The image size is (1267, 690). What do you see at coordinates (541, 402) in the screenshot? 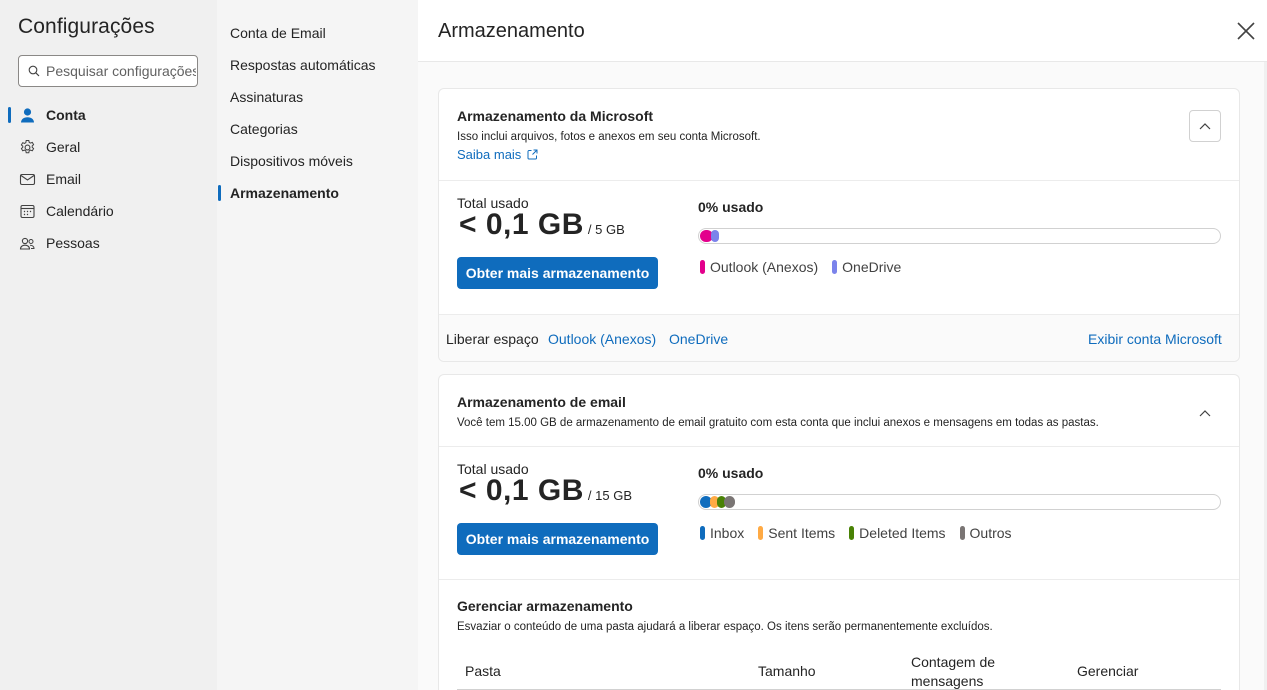
I see `email-storage-title: Armazenamento de email` at bounding box center [541, 402].